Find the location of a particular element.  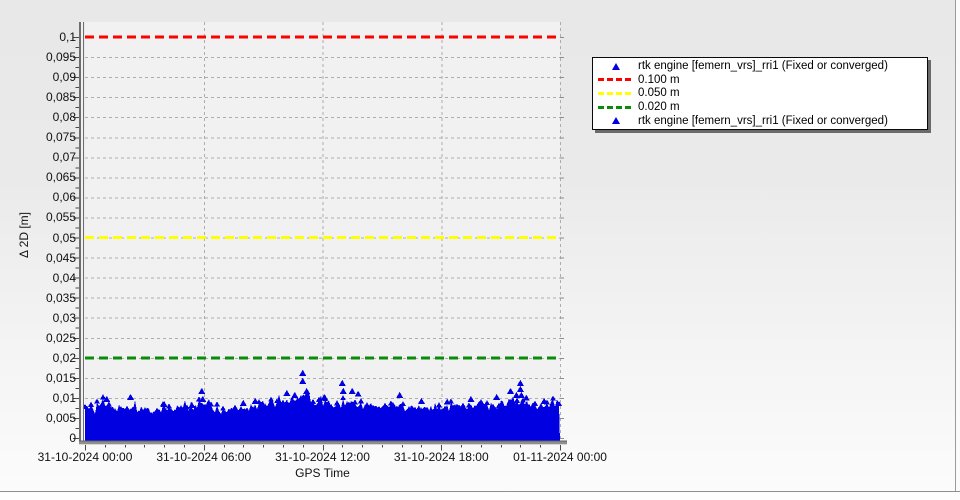

y-tick-label: 0,055 is located at coordinates (60, 217).